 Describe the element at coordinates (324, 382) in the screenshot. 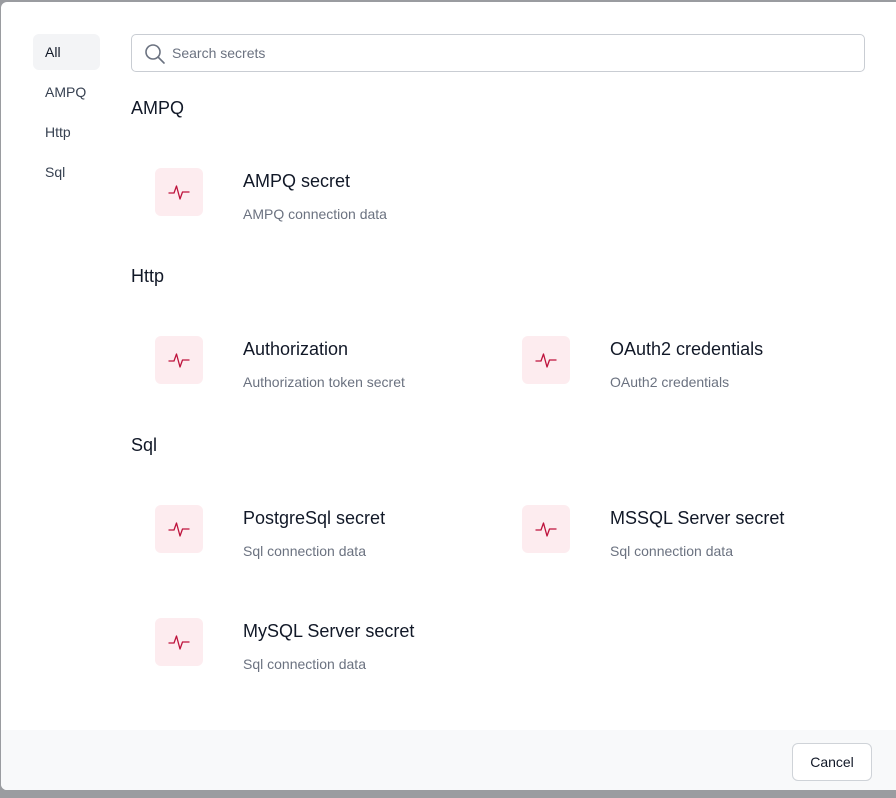

I see `secret-card-description: Authorization token secret` at that location.